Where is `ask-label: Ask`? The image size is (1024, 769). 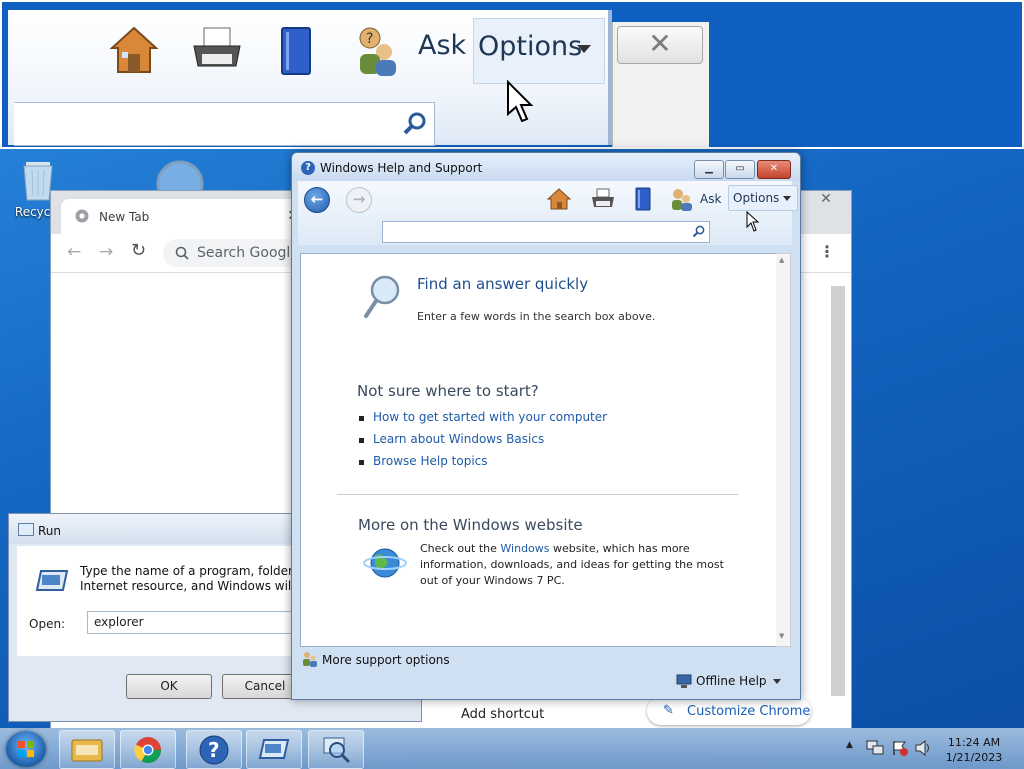 ask-label: Ask is located at coordinates (710, 199).